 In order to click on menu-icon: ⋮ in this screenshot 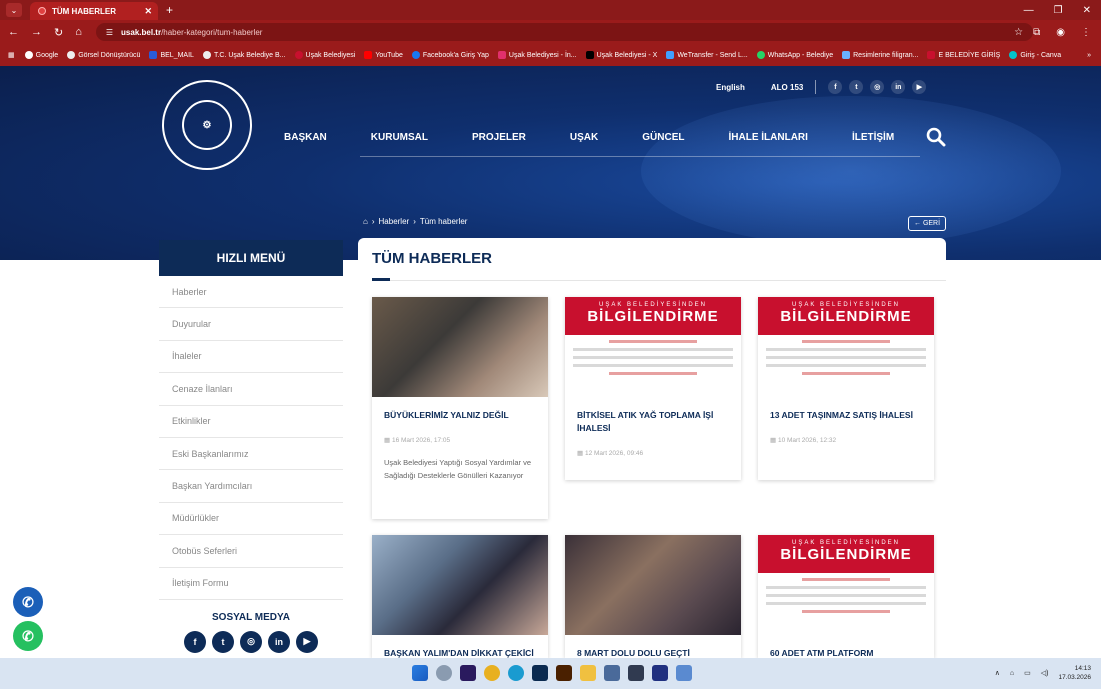, I will do `click(1086, 32)`.